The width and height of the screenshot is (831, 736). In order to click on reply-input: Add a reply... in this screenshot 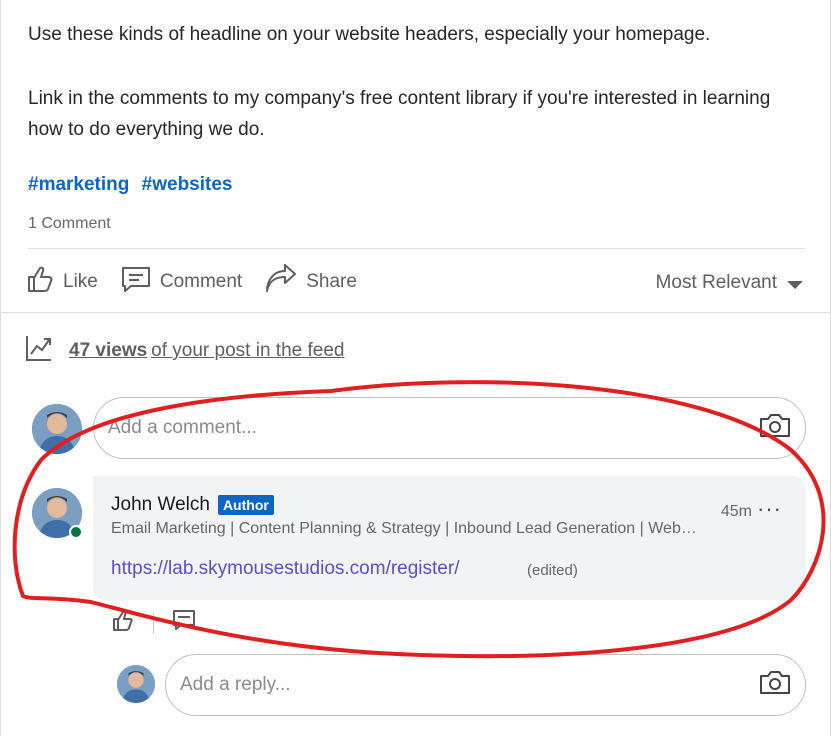, I will do `click(485, 685)`.